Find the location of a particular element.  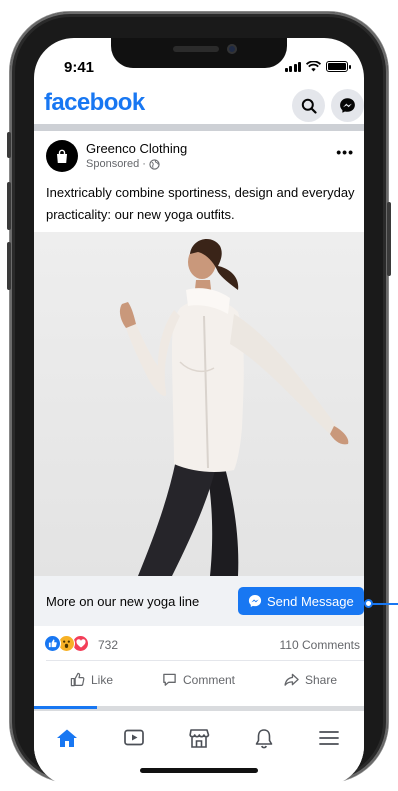

facebook-logo: facebook is located at coordinates (94, 103).